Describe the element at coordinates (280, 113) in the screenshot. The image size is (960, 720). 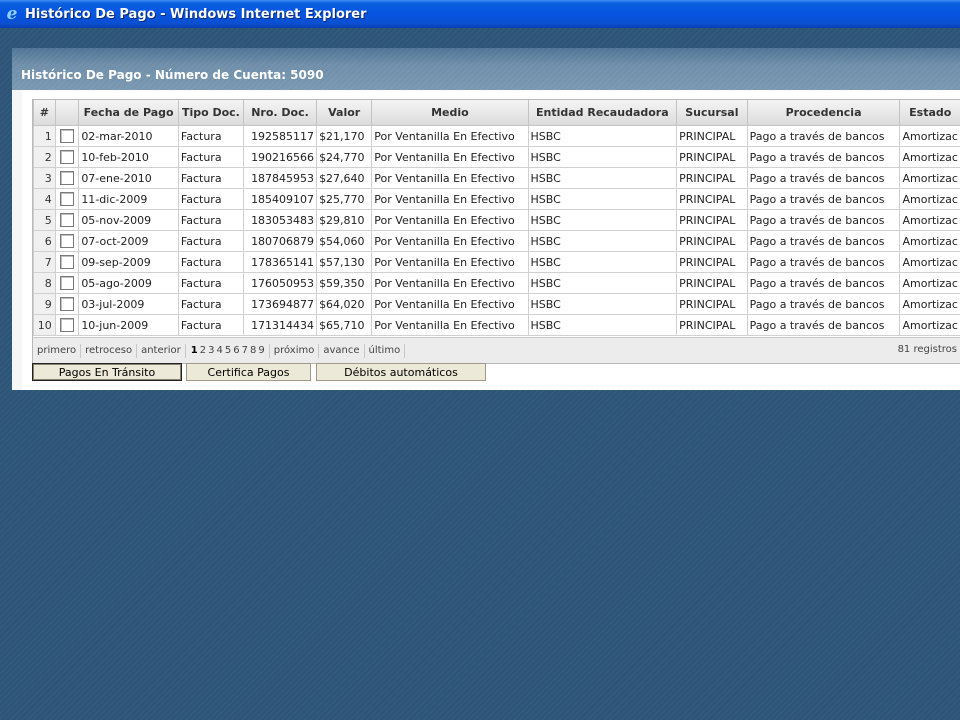
I see `column-header-nro: Nro. Doc.` at that location.